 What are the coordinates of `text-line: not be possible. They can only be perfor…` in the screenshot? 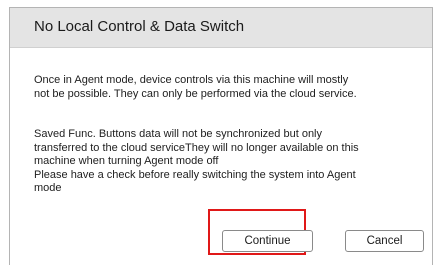 It's located at (195, 93).